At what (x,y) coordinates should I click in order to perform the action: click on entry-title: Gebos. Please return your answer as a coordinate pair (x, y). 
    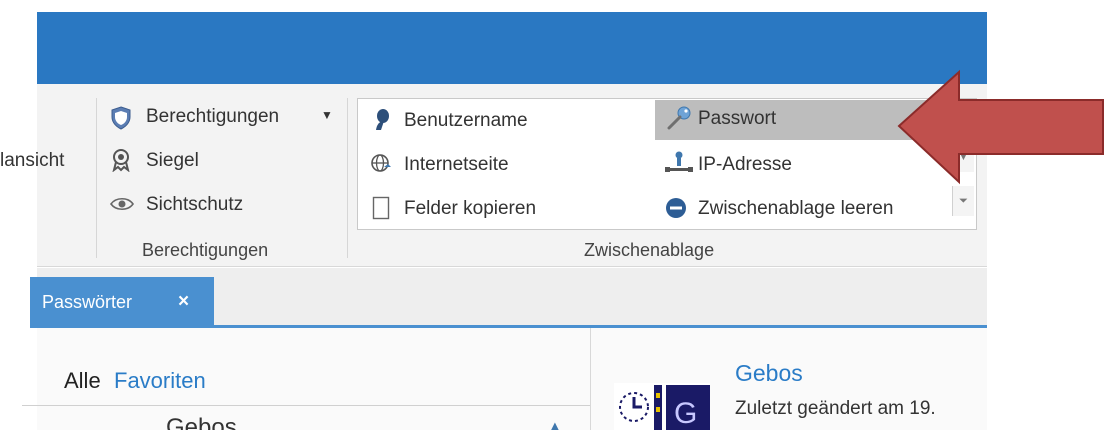
    Looking at the image, I should click on (769, 373).